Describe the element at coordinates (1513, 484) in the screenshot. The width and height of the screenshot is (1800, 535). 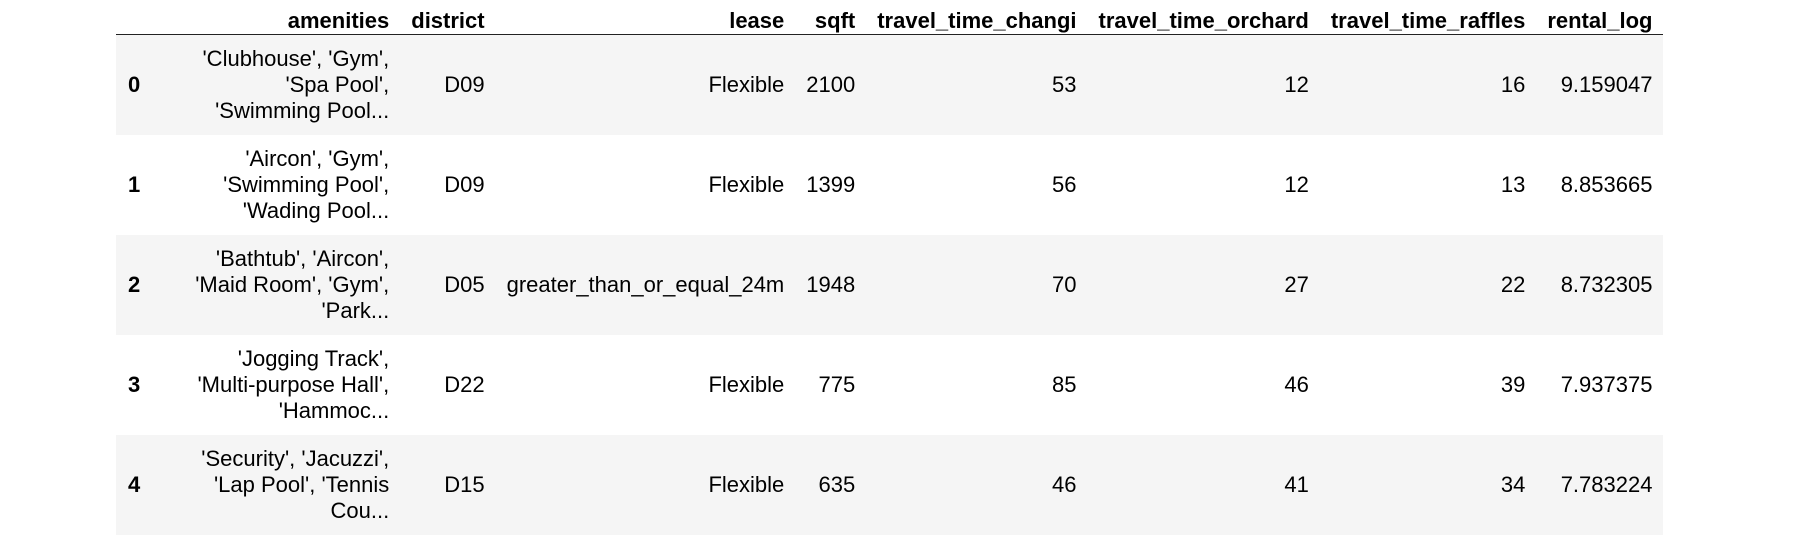
I see `cell-travel-time-raffles: 34` at that location.